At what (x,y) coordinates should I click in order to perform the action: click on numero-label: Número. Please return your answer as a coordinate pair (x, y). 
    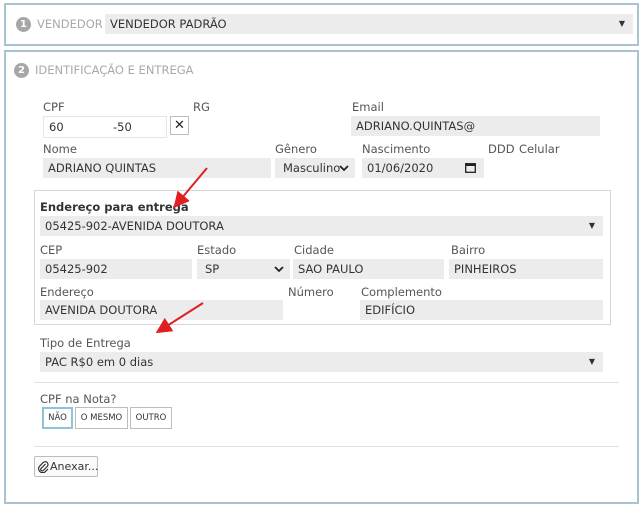
    Looking at the image, I should click on (311, 292).